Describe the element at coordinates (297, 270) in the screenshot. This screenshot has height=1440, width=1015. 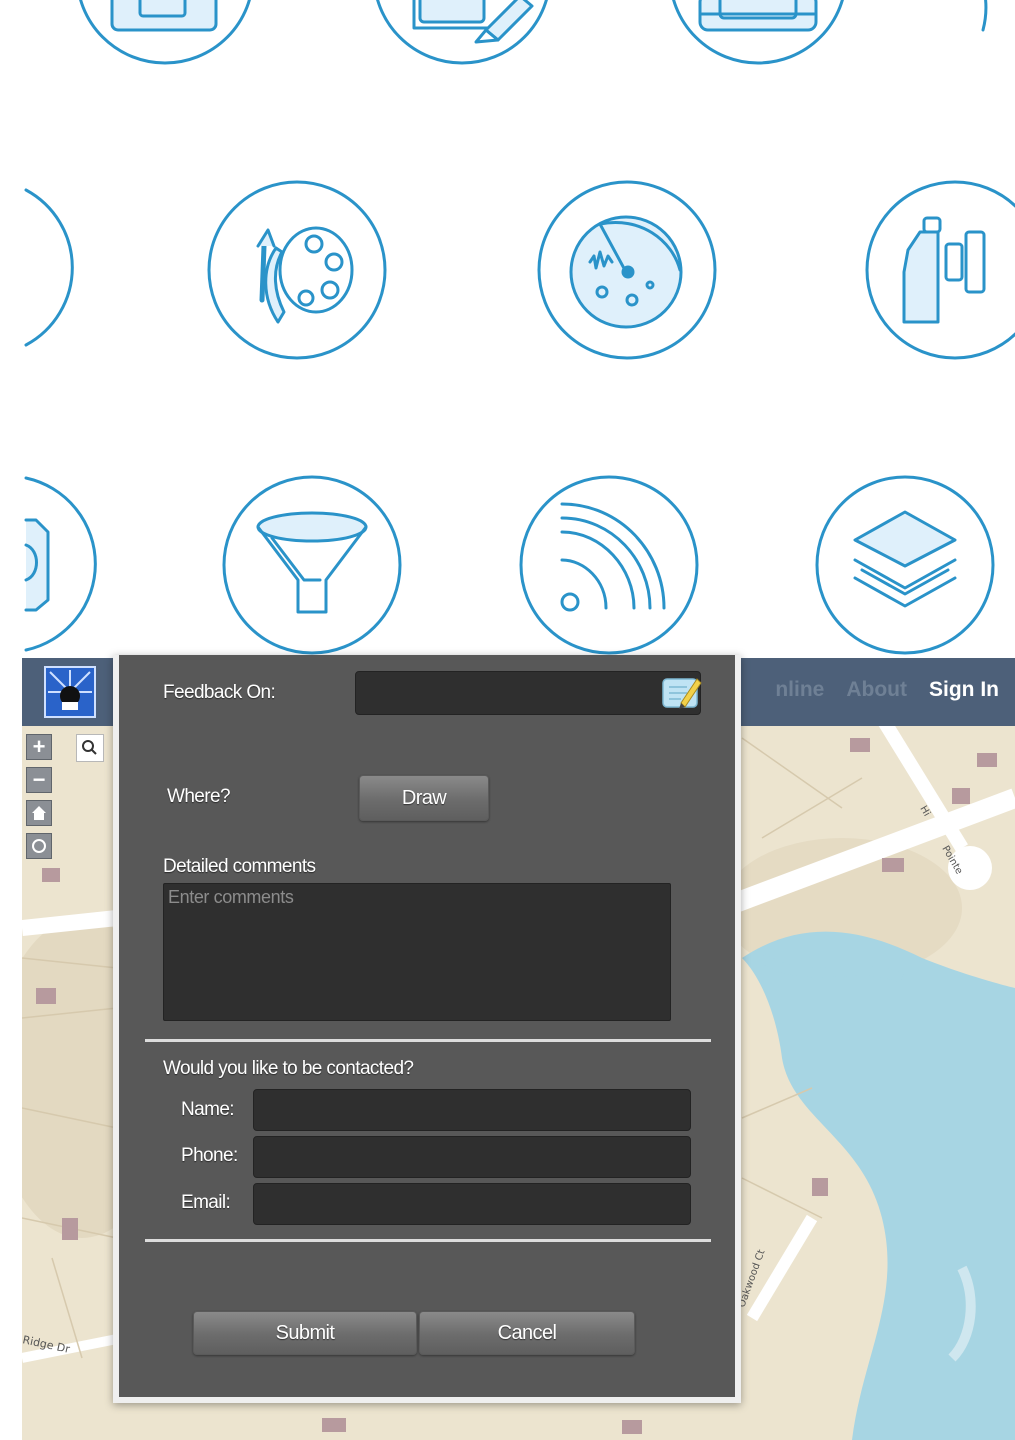
I see `palette-icon` at that location.